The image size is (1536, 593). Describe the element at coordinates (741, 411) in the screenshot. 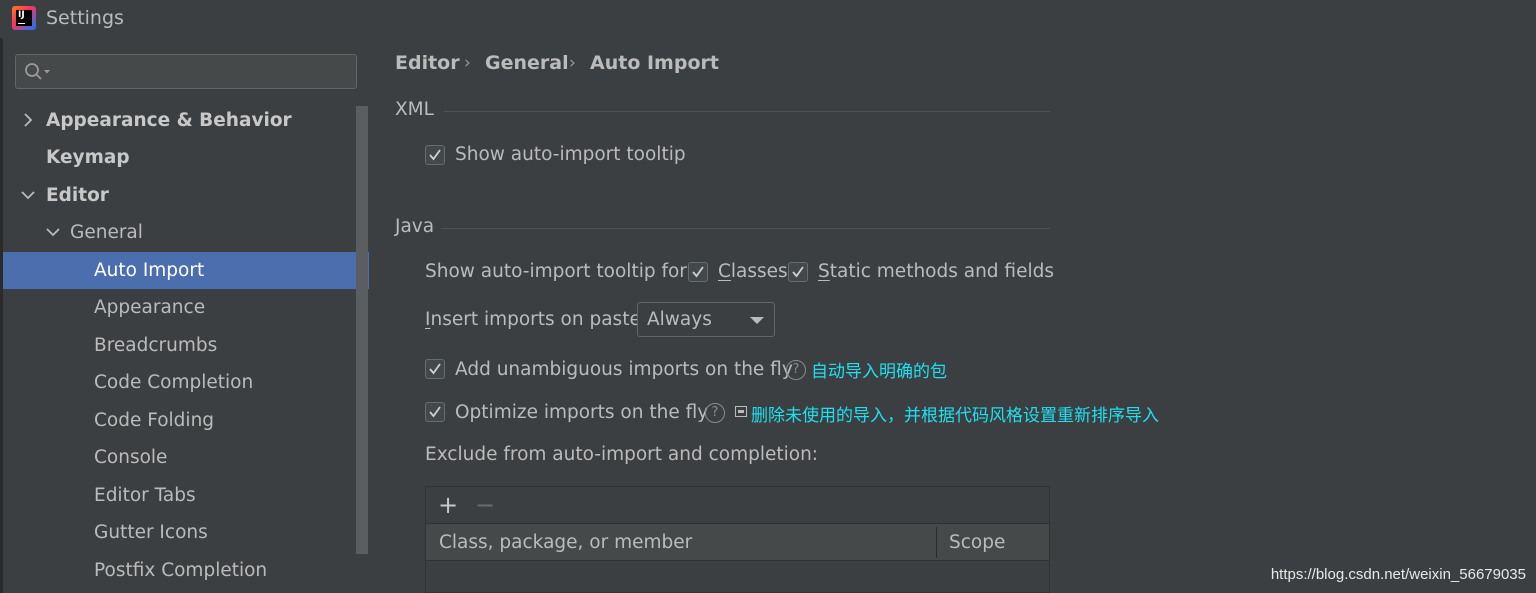

I see `settings-window-icon` at that location.